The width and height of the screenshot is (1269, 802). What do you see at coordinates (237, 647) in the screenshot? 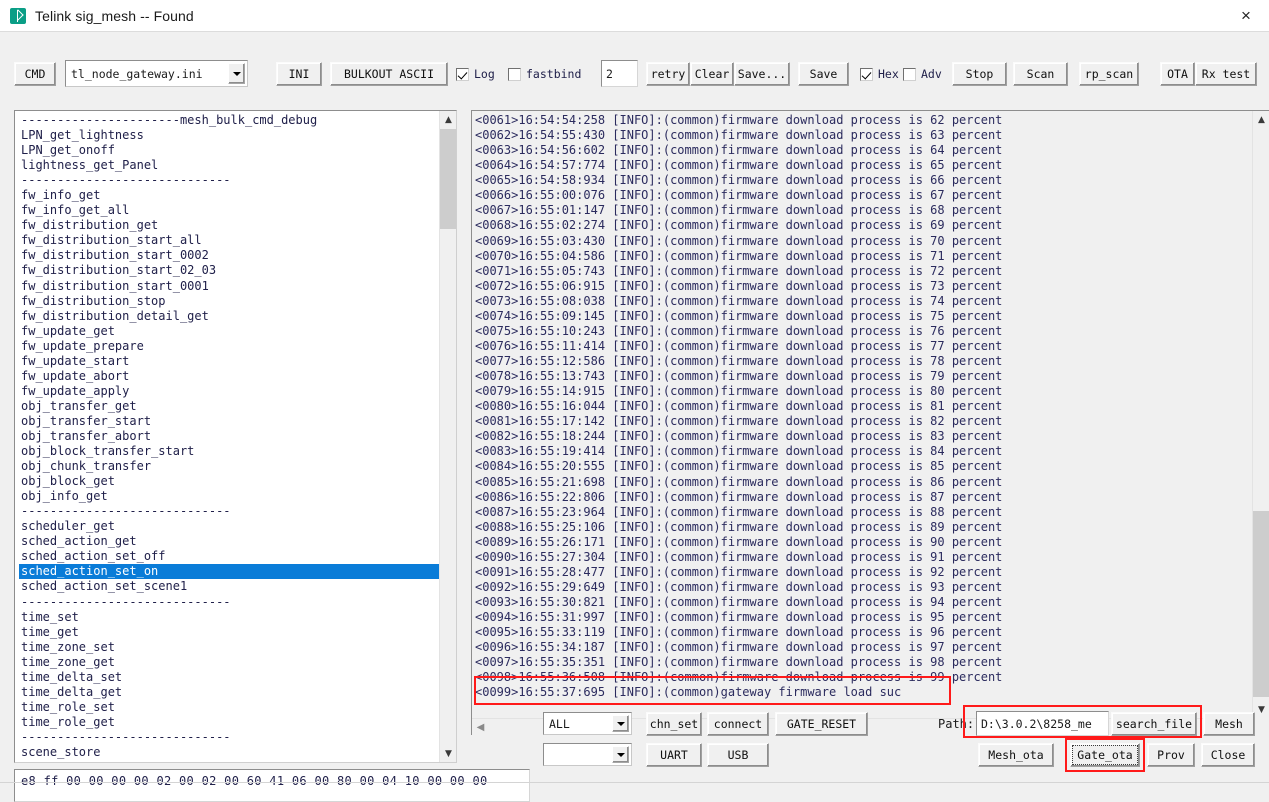
I see `command-list-item: time_zone_set` at bounding box center [237, 647].